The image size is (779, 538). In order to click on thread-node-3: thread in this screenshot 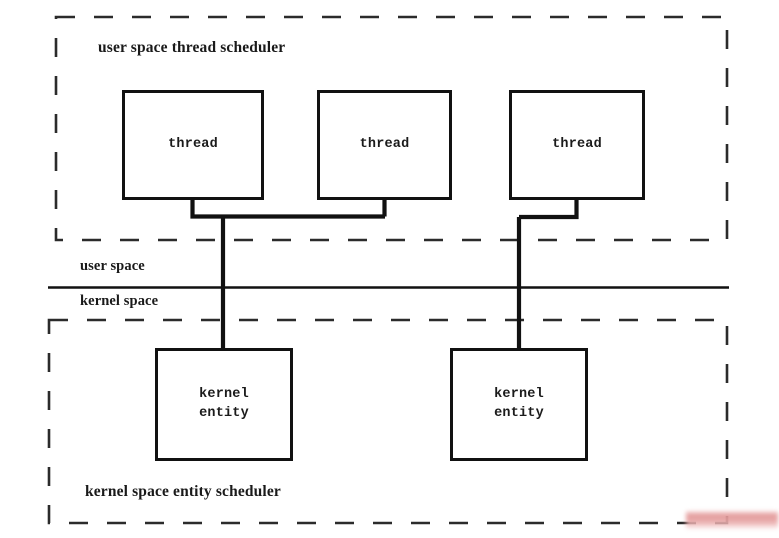, I will do `click(577, 145)`.